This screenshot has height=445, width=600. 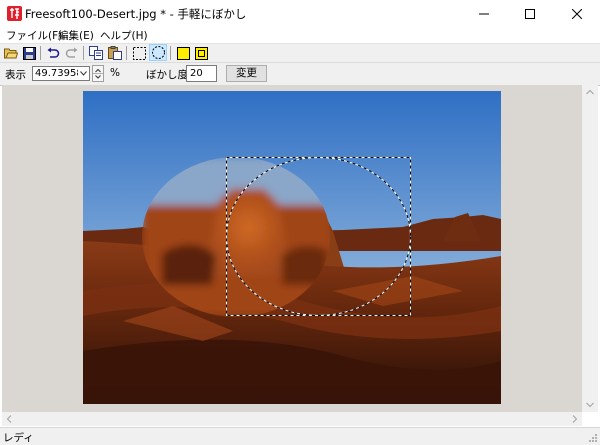 I want to click on scroll-right-icon, so click(x=575, y=419).